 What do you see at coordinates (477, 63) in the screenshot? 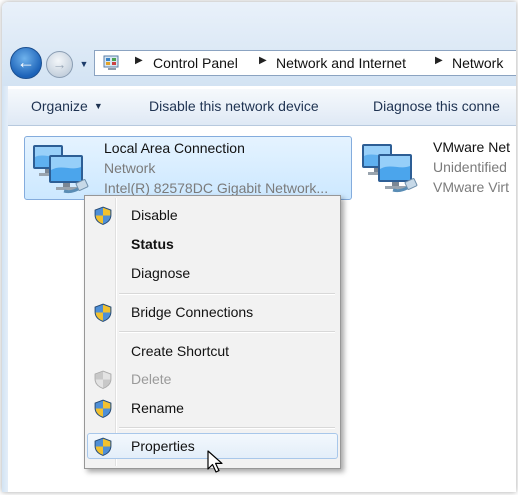
I see `breadcrumb-network: Network` at bounding box center [477, 63].